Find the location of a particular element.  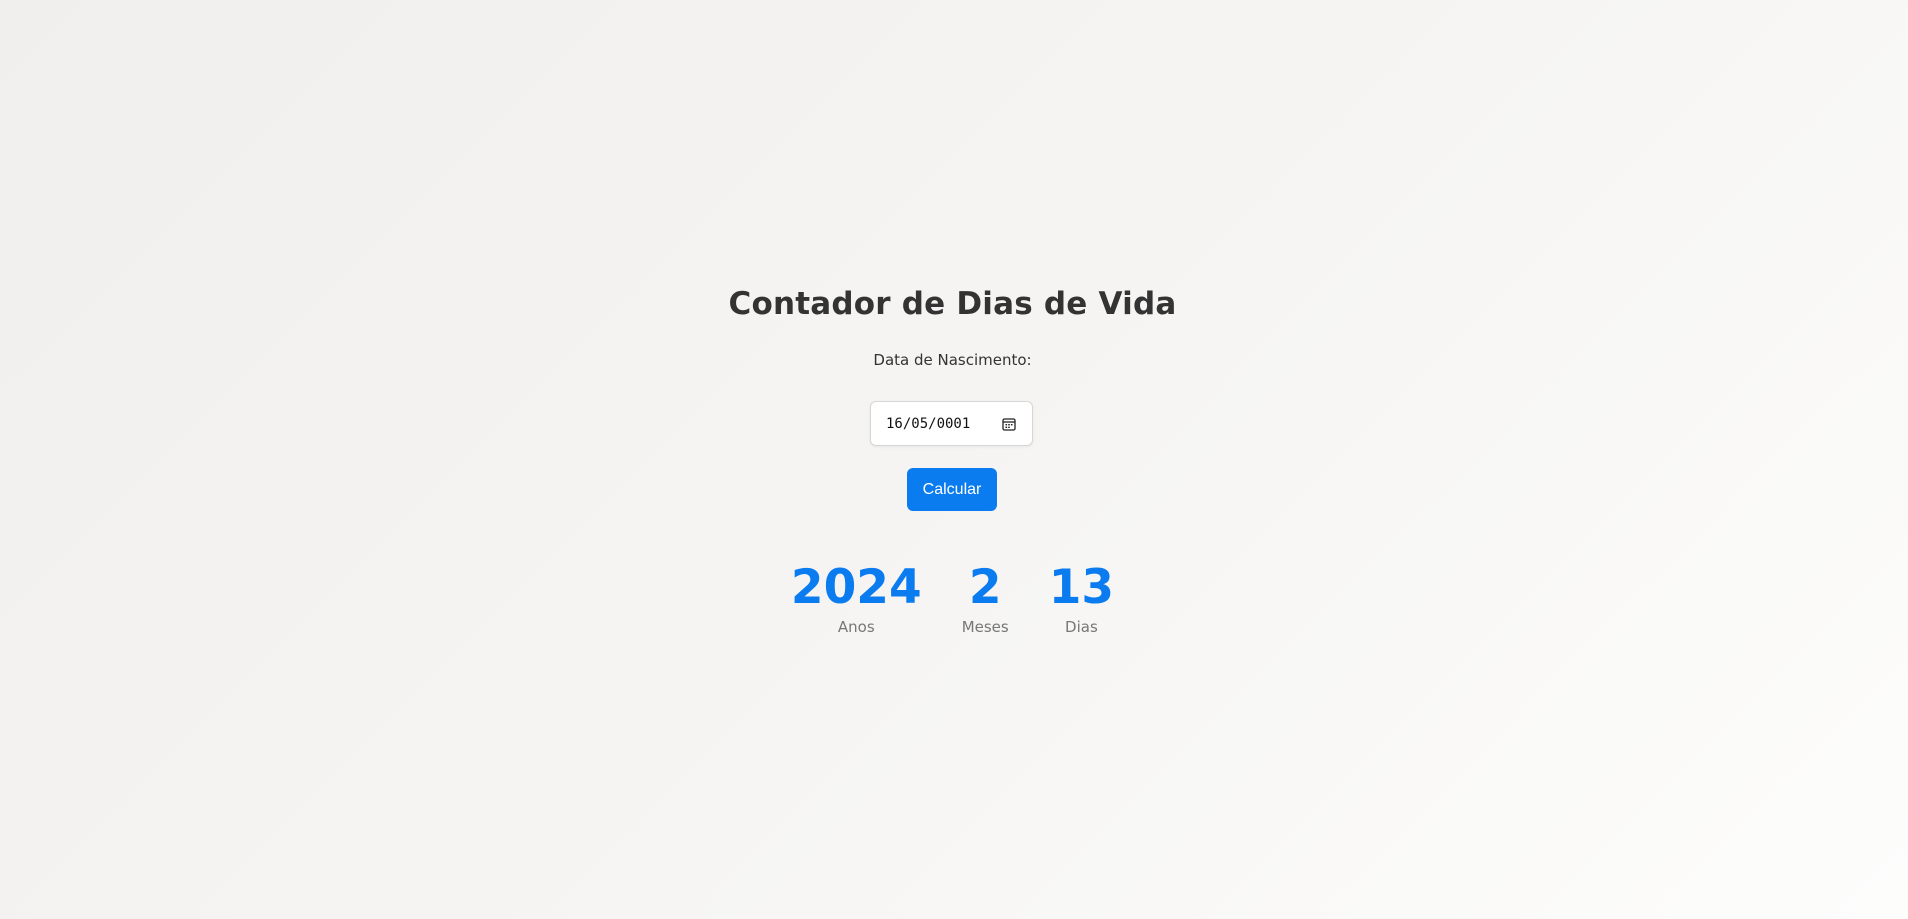

days-value: 13 is located at coordinates (1081, 587).